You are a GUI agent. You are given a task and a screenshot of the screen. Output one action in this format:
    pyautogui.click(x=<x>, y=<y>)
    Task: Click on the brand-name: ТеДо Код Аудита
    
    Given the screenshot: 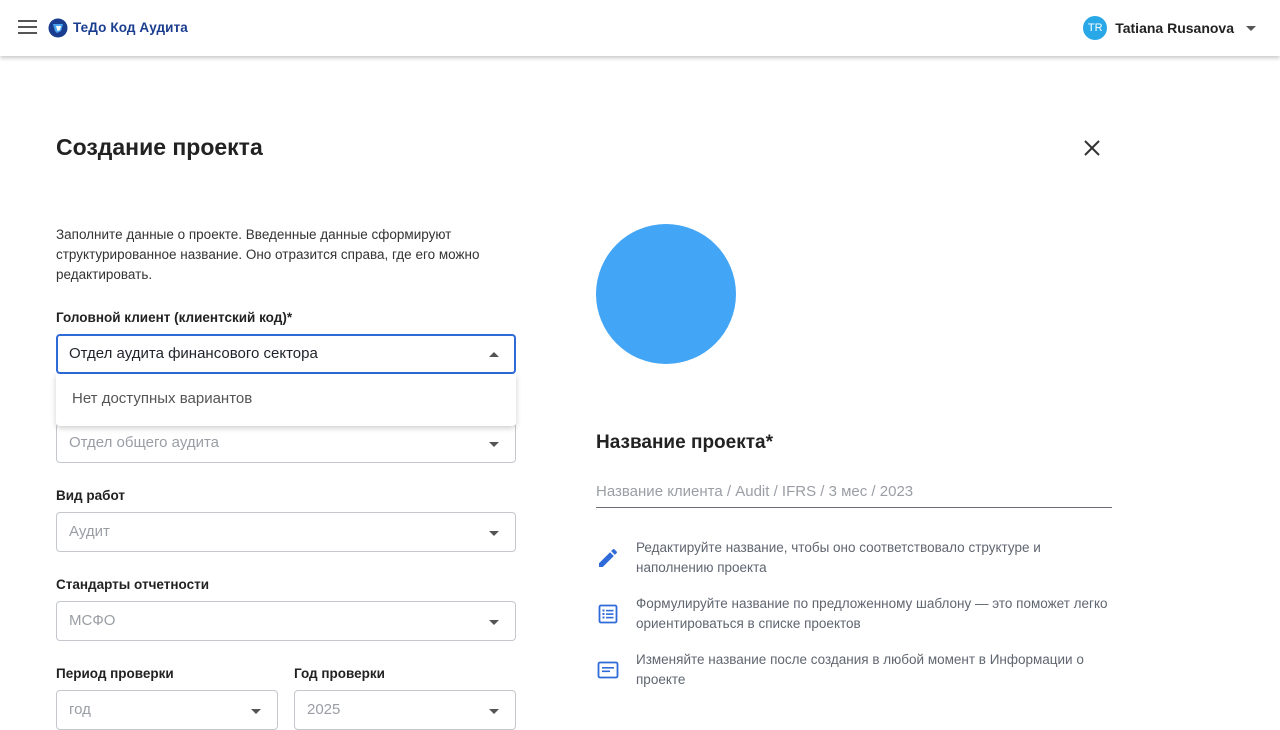 What is the action you would take?
    pyautogui.click(x=130, y=27)
    